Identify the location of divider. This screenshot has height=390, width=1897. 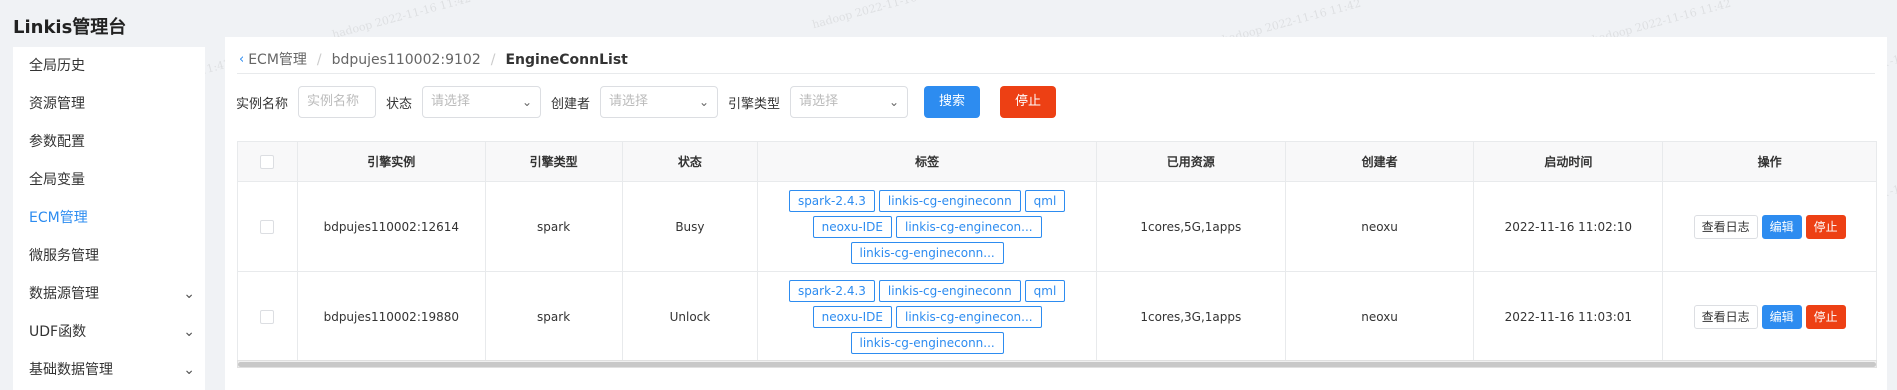
(1056, 73).